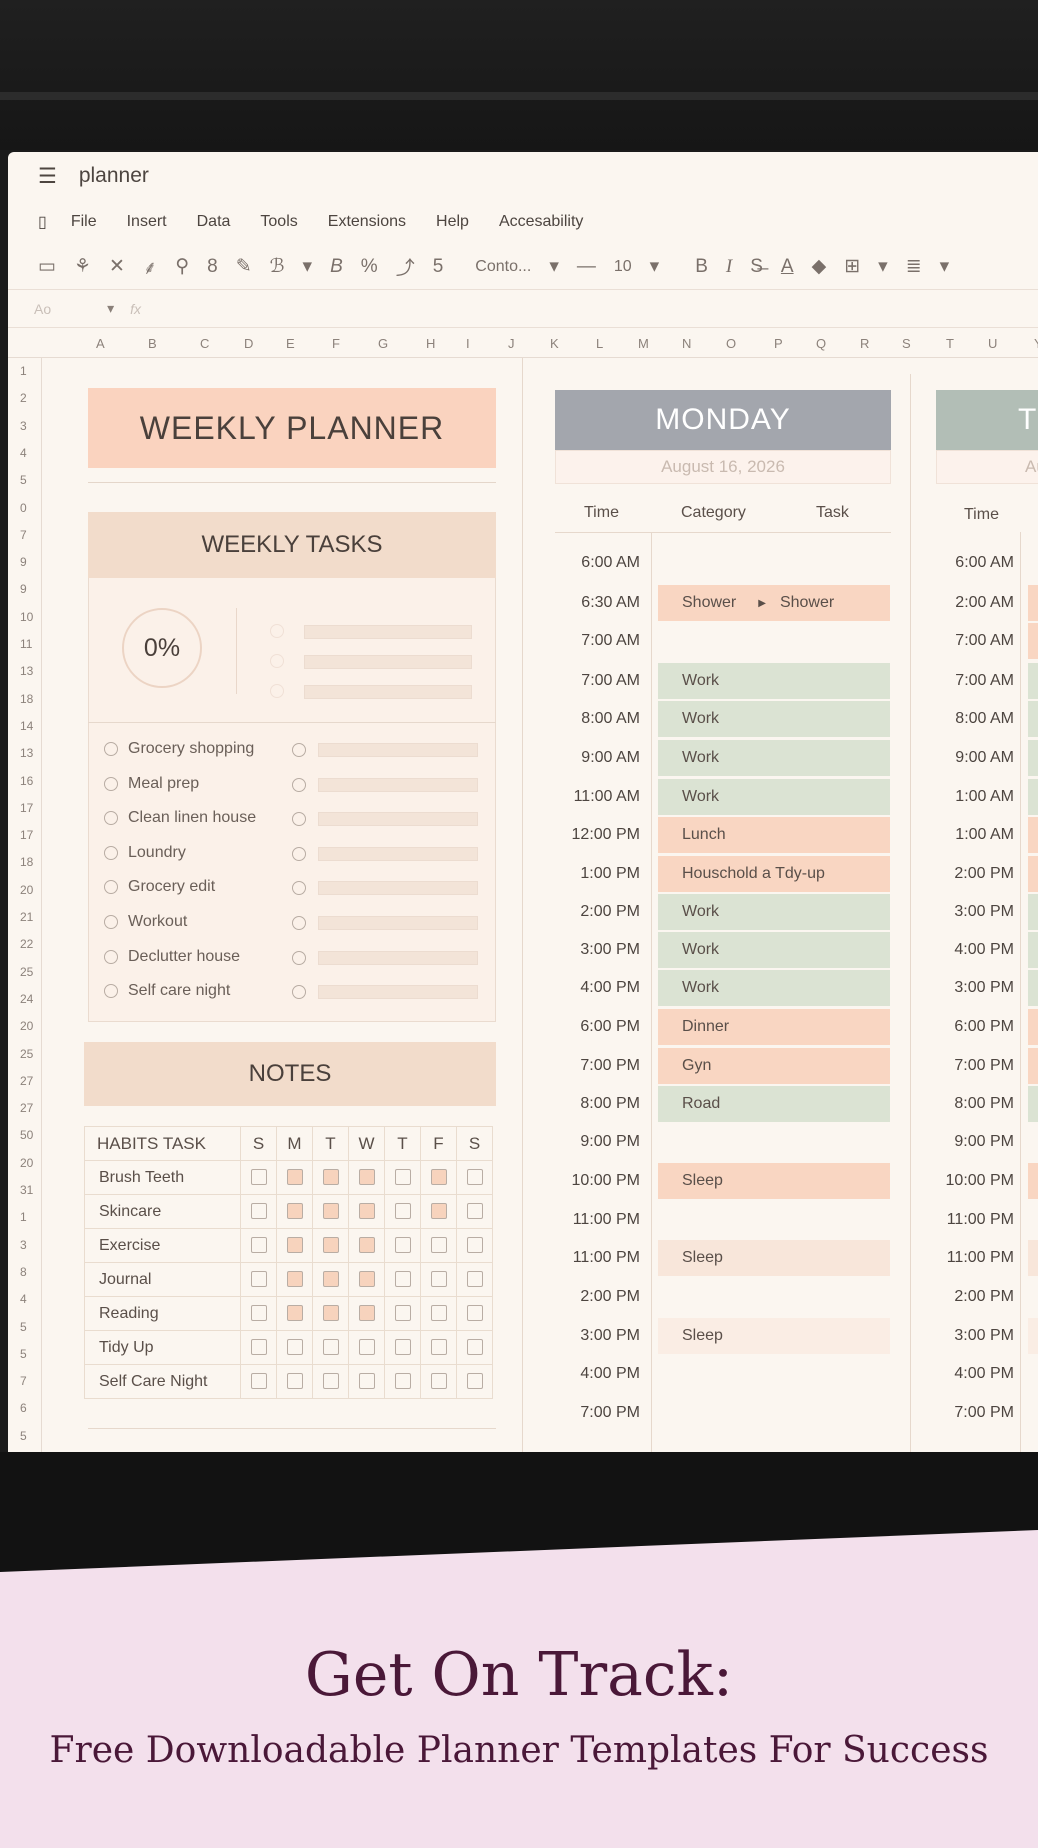 This screenshot has width=1038, height=1848. Describe the element at coordinates (182, 266) in the screenshot. I see `search-icon: ⚲` at that location.